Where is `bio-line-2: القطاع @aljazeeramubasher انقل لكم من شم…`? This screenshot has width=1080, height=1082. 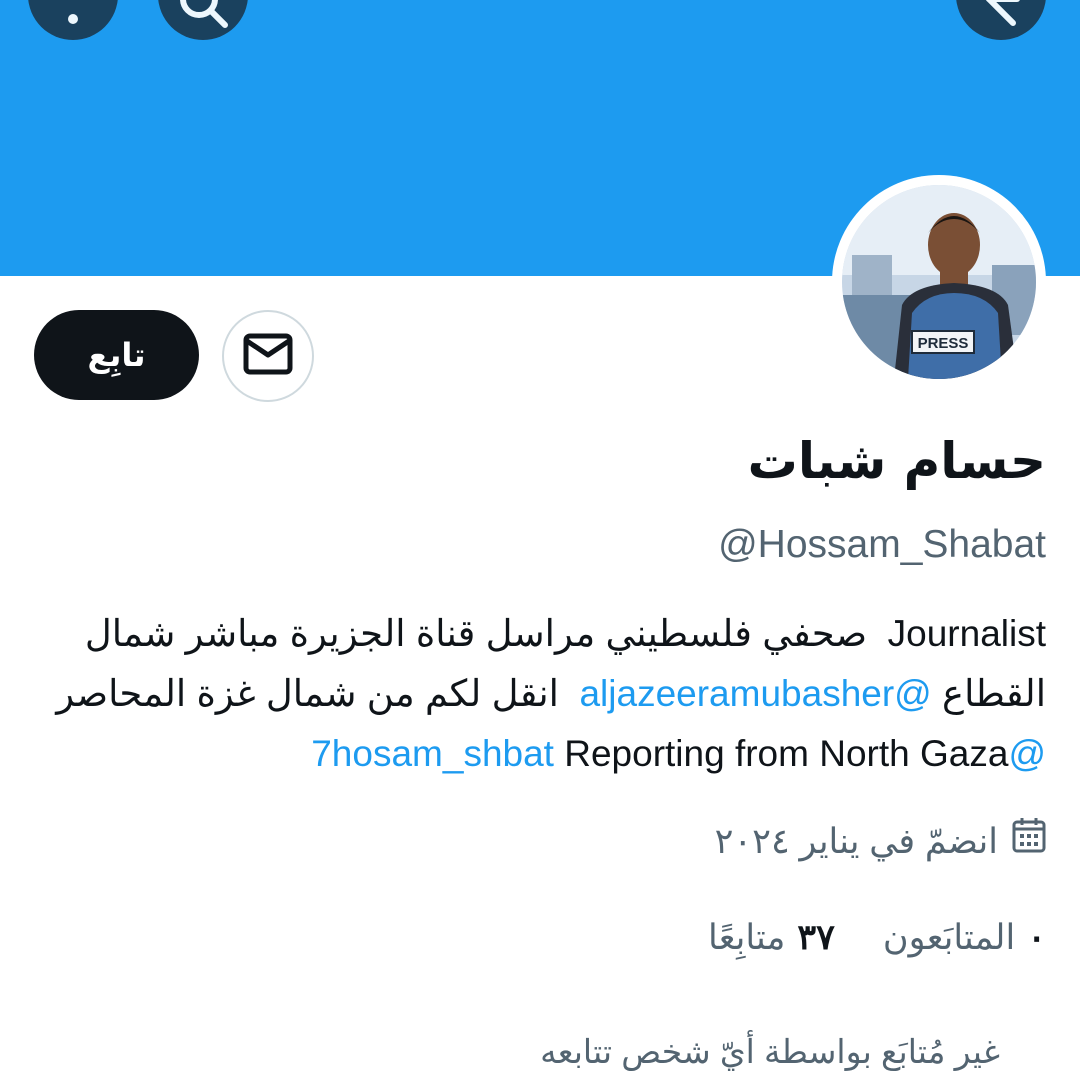 bio-line-2: القطاع @aljazeeramubasher انقل لكم من شم… is located at coordinates (546, 694).